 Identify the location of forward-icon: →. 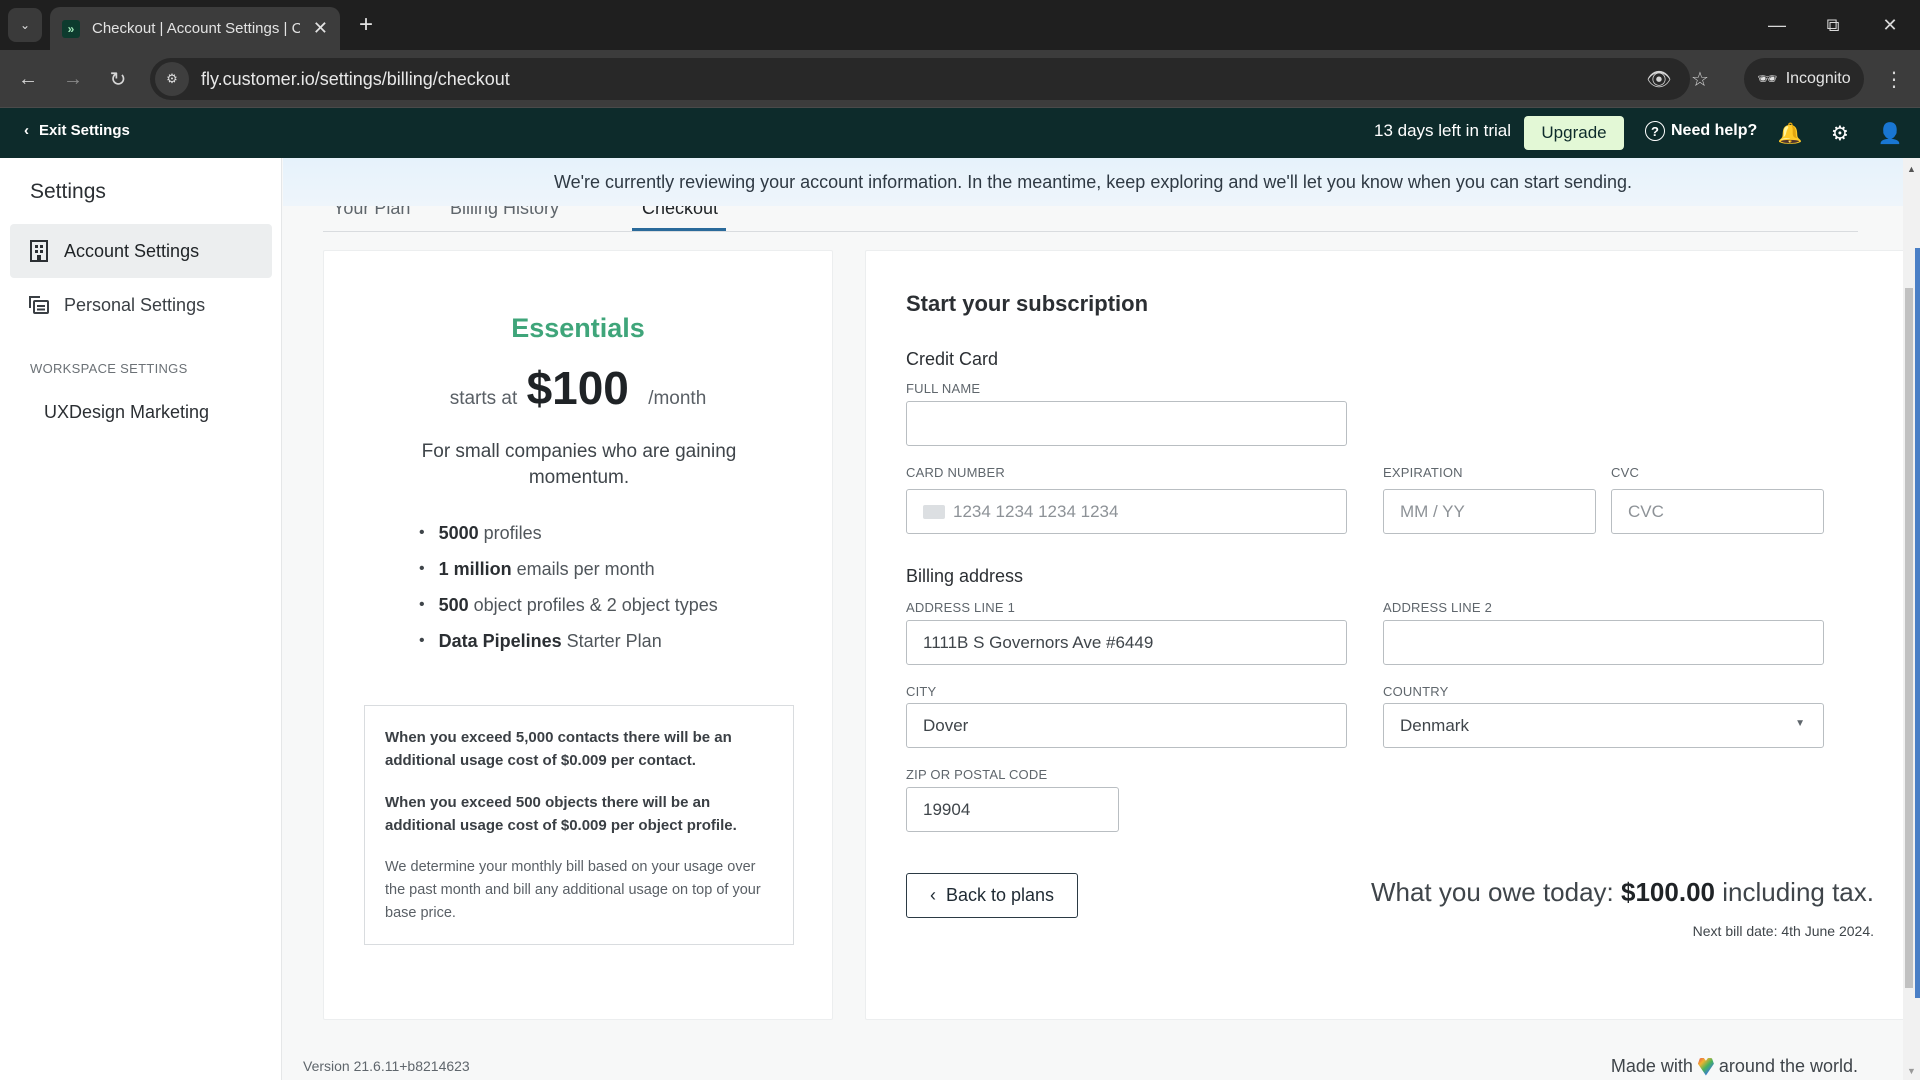
(73, 79).